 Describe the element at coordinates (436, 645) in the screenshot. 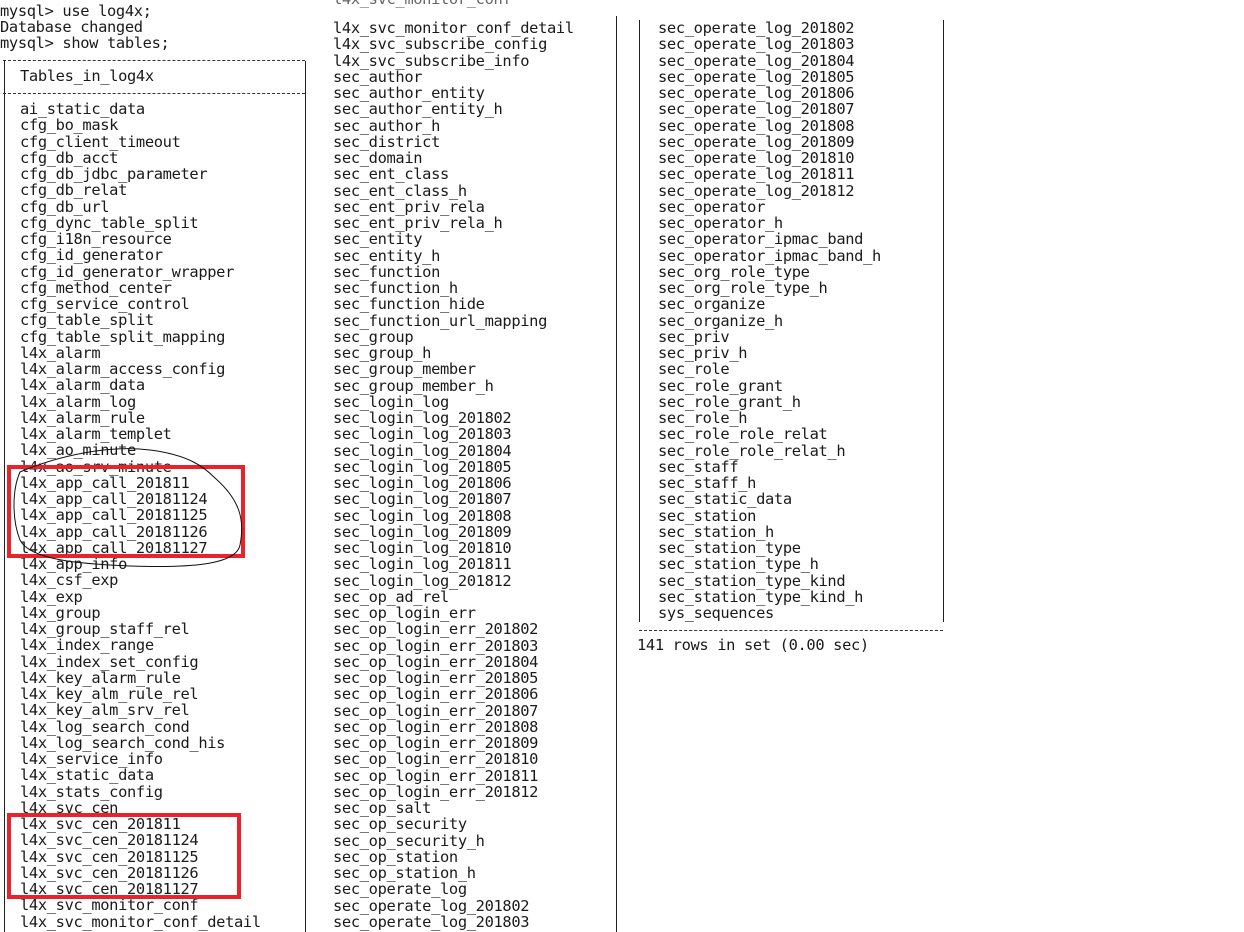

I see `table-row: sec_op_login_err_201803` at that location.